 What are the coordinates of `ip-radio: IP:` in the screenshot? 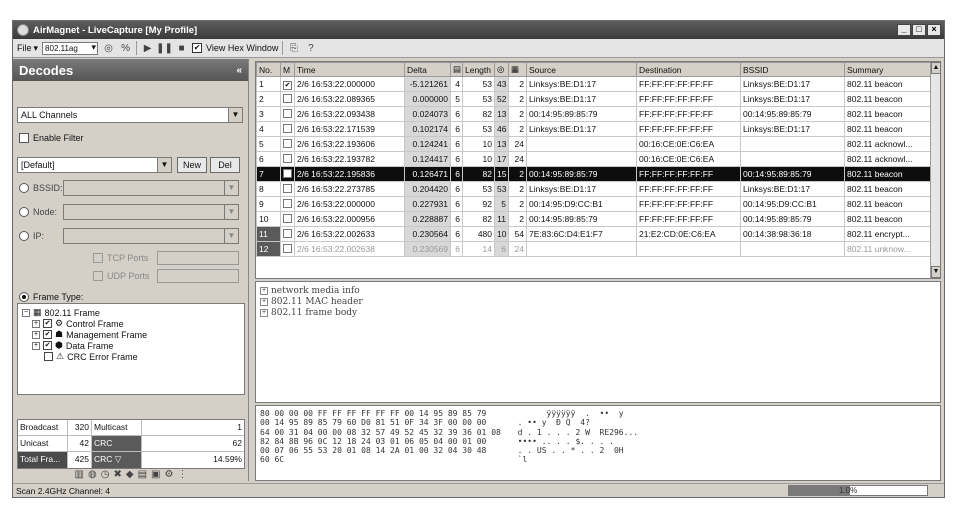 It's located at (31, 236).